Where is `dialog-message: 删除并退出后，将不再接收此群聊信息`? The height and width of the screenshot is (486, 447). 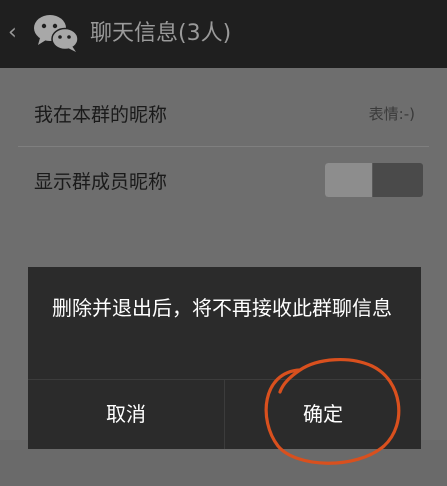 dialog-message: 删除并退出后，将不再接收此群聊信息 is located at coordinates (222, 308).